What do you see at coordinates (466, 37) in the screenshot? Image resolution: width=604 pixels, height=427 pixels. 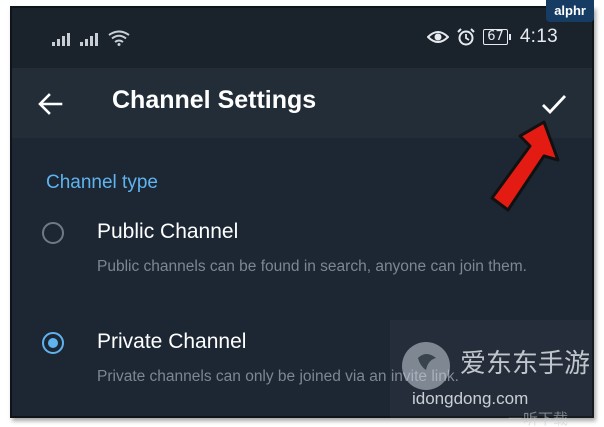 I see `alarm-icon` at bounding box center [466, 37].